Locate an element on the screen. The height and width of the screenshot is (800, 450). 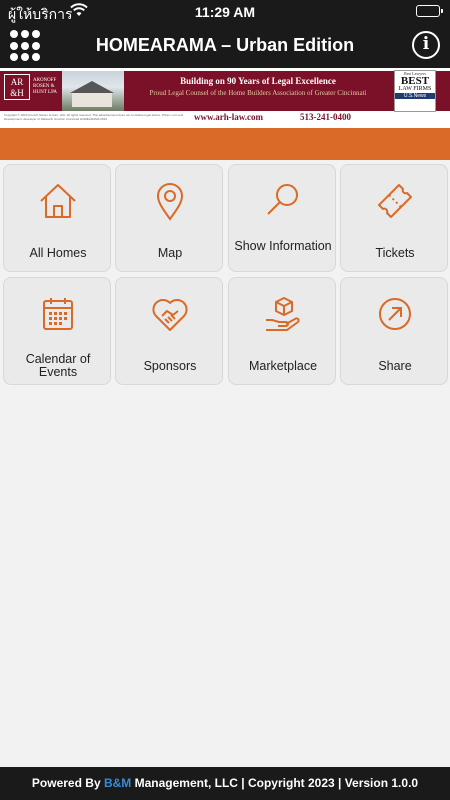
tile-label: Sponsors is located at coordinates (170, 366).